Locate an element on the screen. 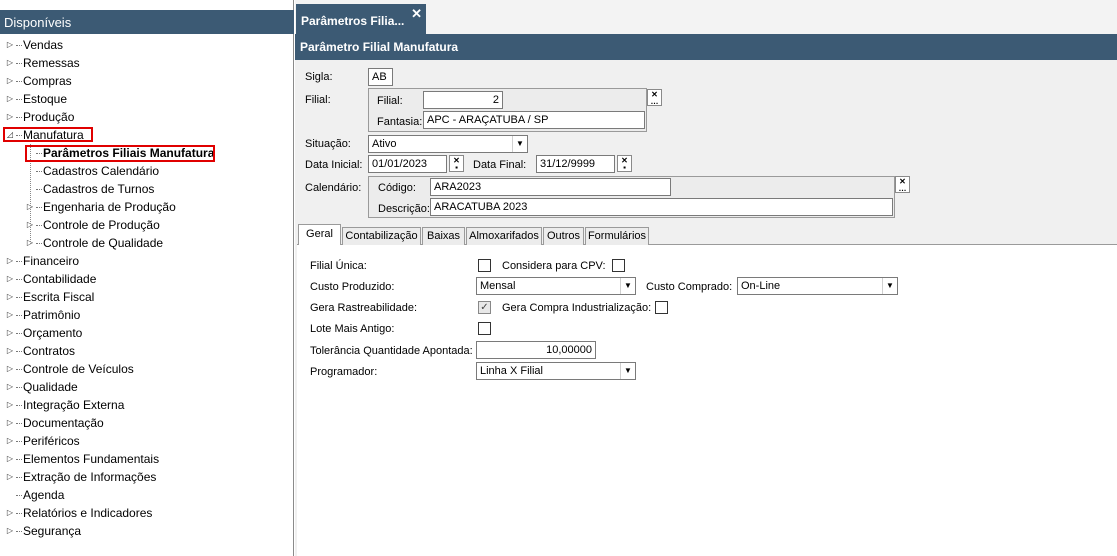 The width and height of the screenshot is (1117, 556). data-inicial-field: 01/01/2023 is located at coordinates (407, 164).